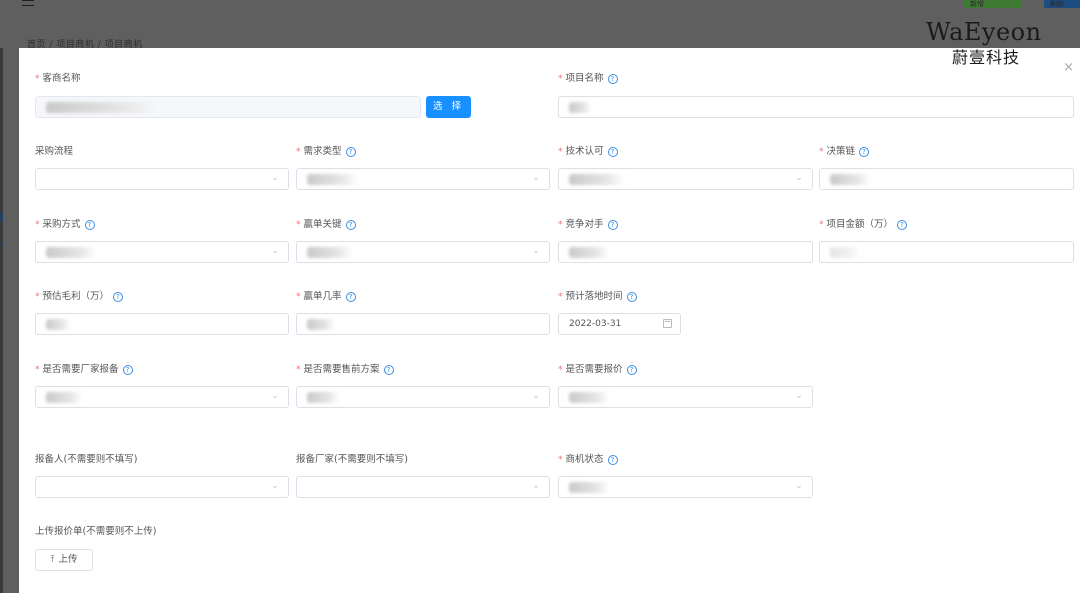  I want to click on filer-label: 报备人(不需要则不填写), so click(86, 459).